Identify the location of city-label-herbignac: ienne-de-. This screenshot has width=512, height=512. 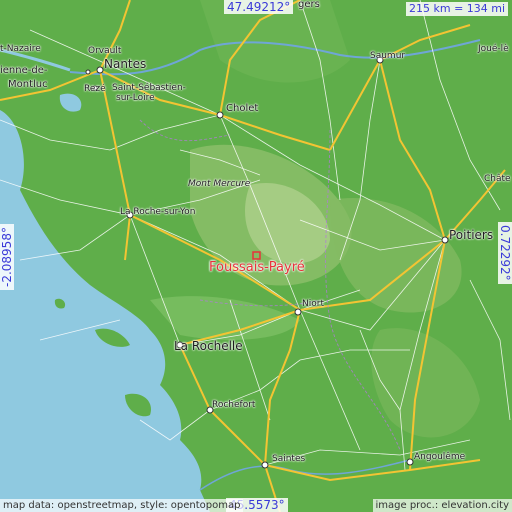
(24, 70).